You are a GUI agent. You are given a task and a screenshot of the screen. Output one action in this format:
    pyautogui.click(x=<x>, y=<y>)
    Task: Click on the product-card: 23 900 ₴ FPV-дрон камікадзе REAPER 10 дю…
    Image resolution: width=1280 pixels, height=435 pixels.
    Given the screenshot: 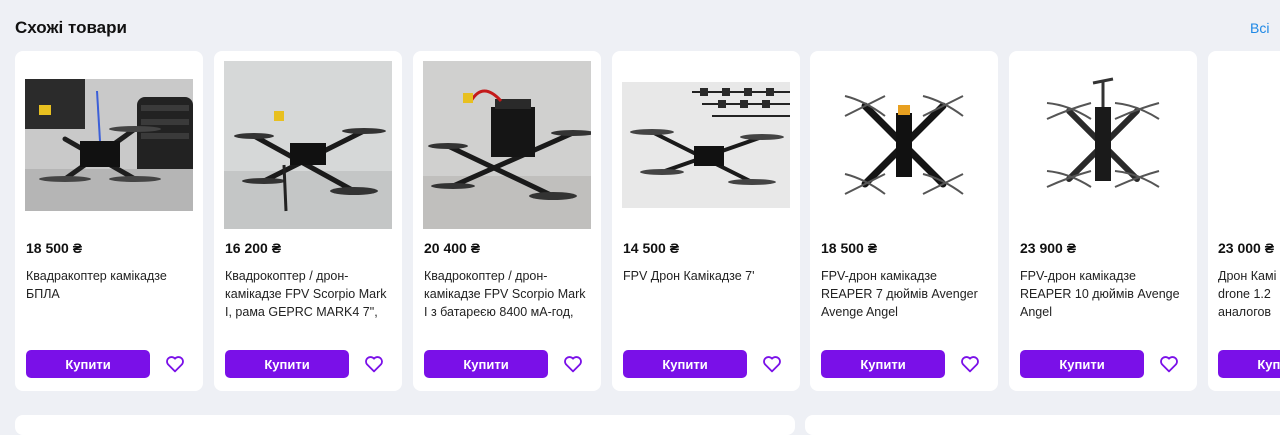 What is the action you would take?
    pyautogui.click(x=1103, y=221)
    